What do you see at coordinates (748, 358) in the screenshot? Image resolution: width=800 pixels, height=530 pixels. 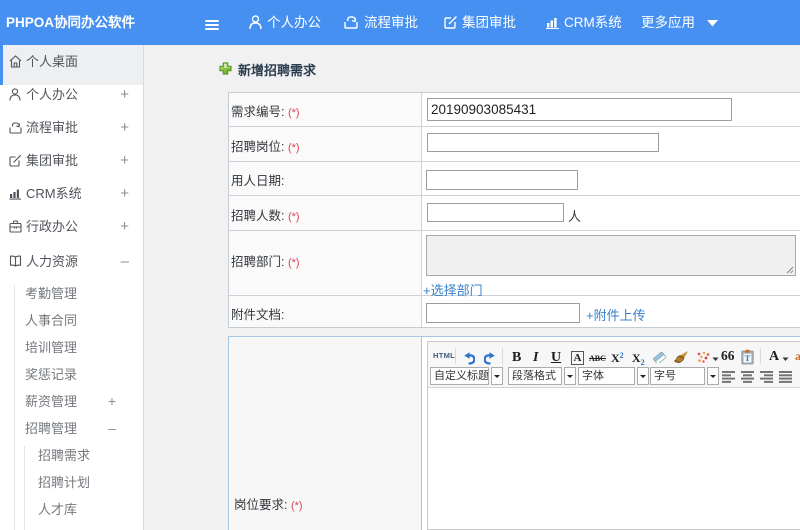 I see `svg-text: T` at bounding box center [748, 358].